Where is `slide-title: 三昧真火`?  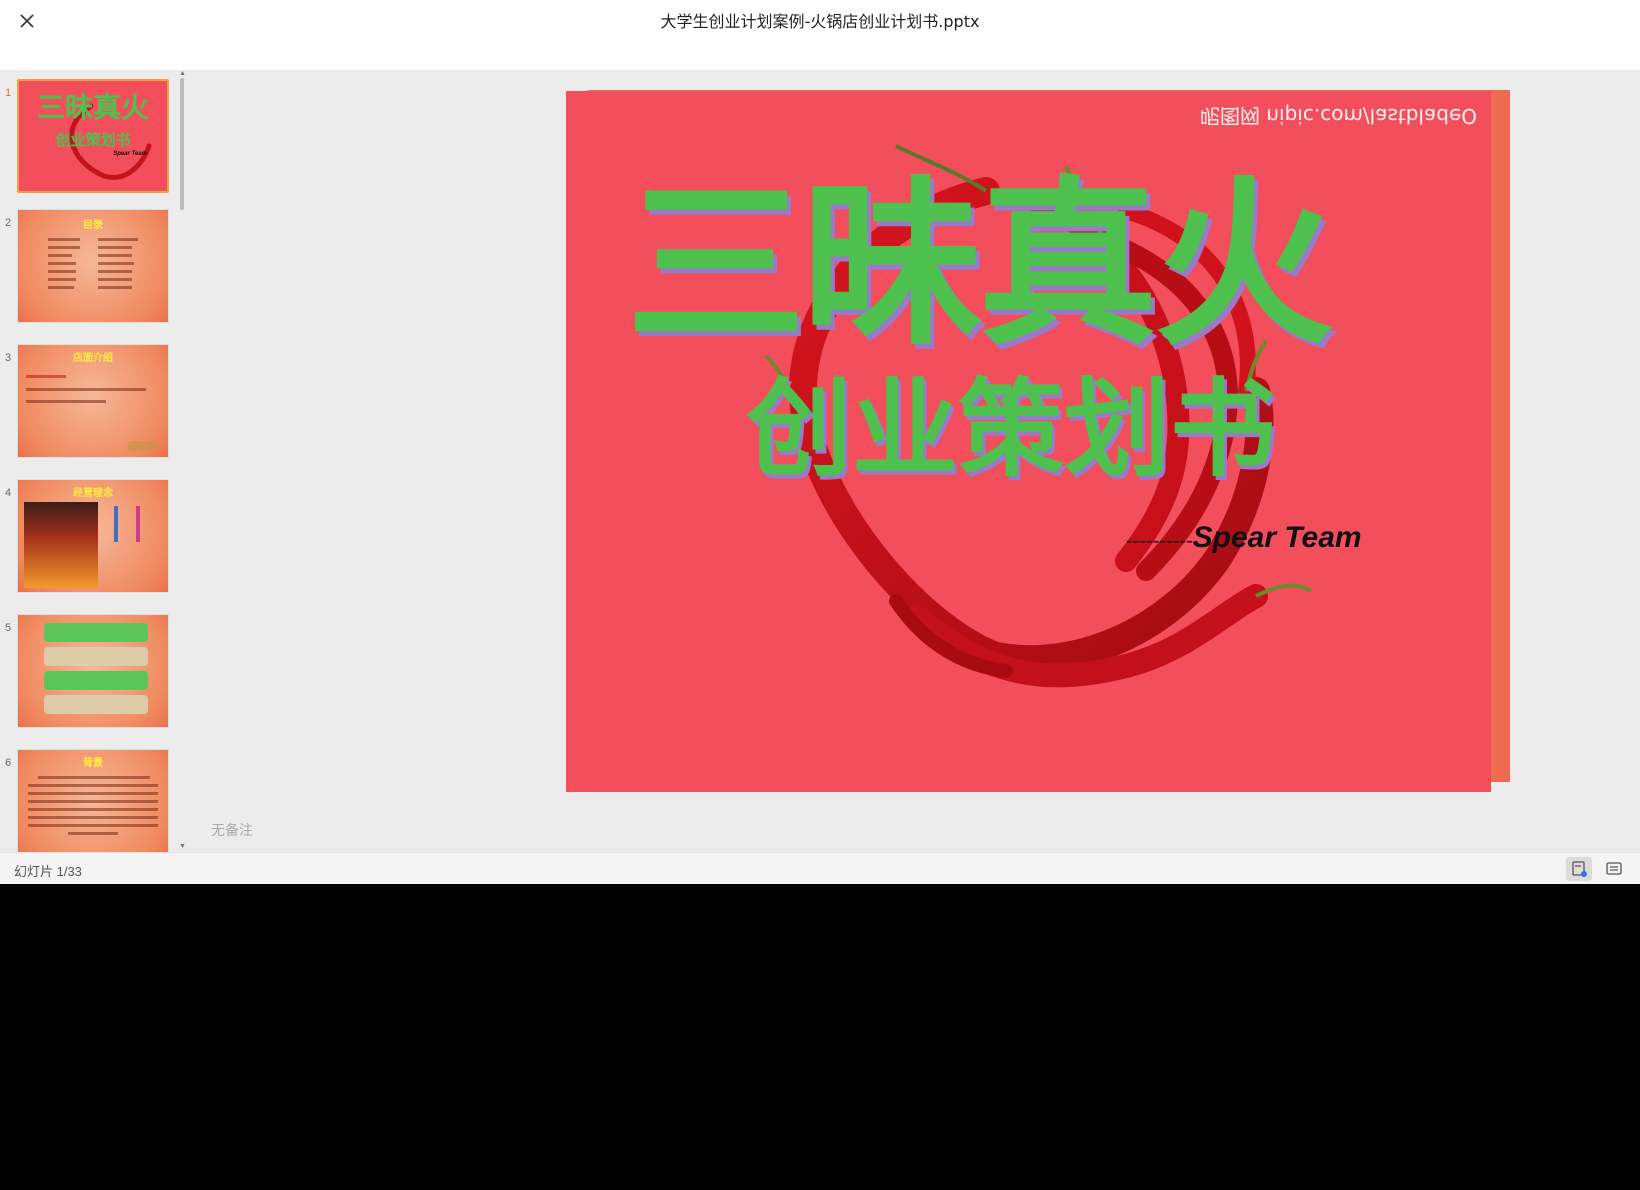
slide-title: 三昧真火 is located at coordinates (980, 265).